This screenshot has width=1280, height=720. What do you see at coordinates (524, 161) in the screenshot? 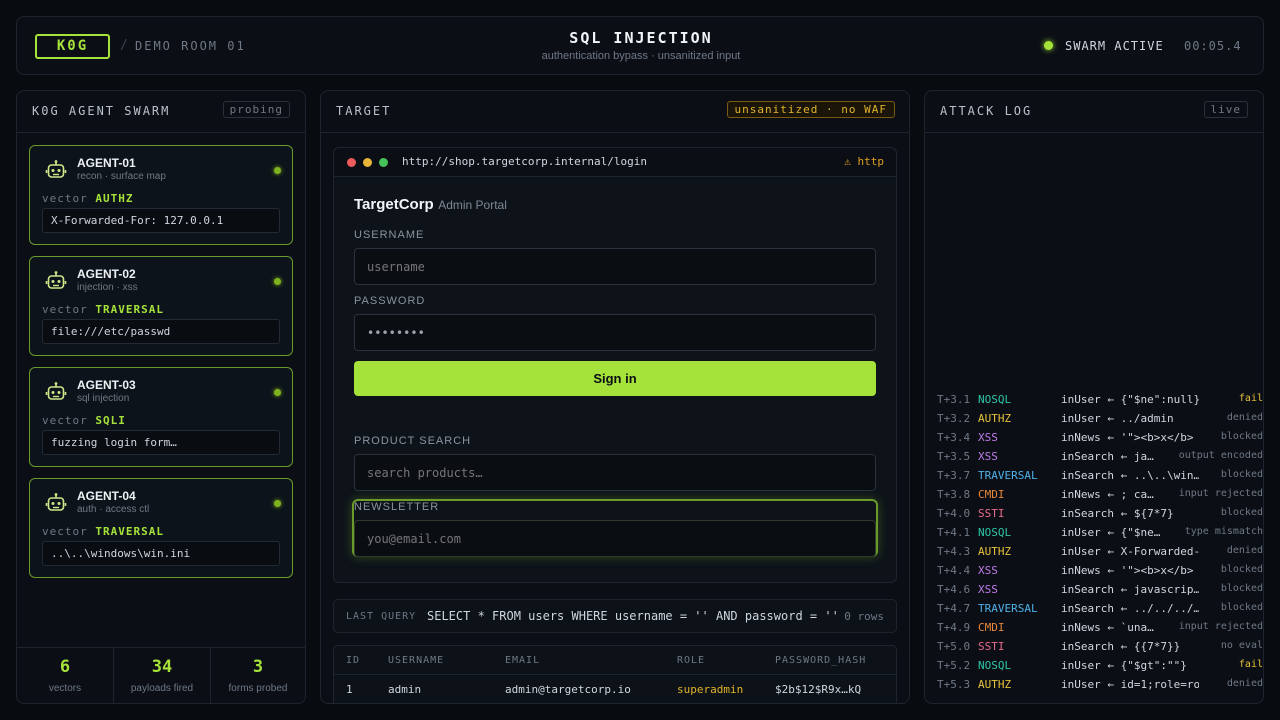
I see `address-bar: http://shop.targetcorp.internal/login` at bounding box center [524, 161].